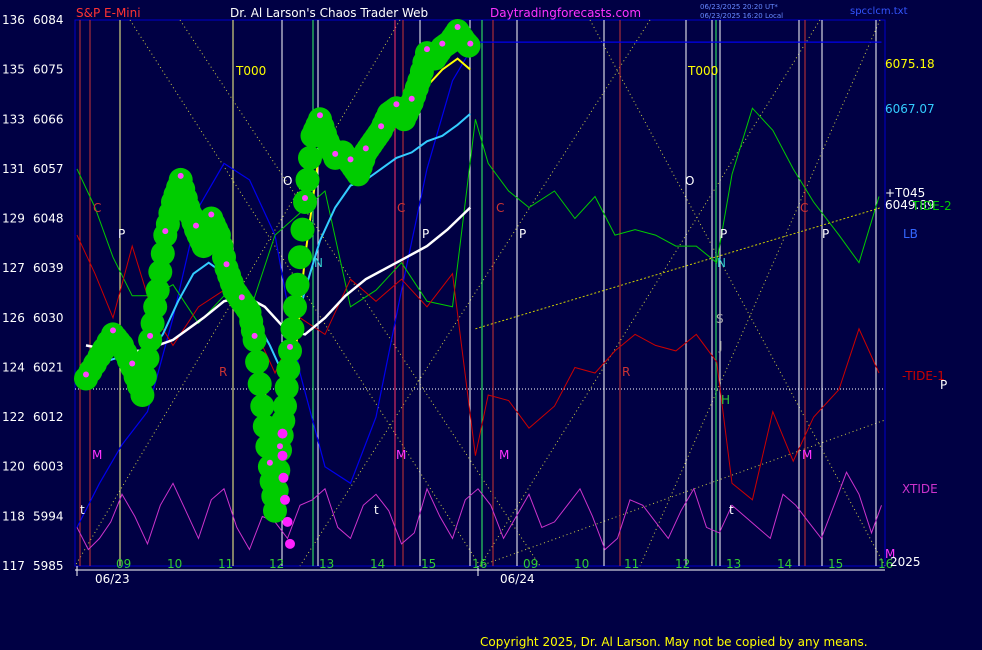  I want to click on timestamp-local: 06/23/2025 16:20 Local, so click(741, 16).